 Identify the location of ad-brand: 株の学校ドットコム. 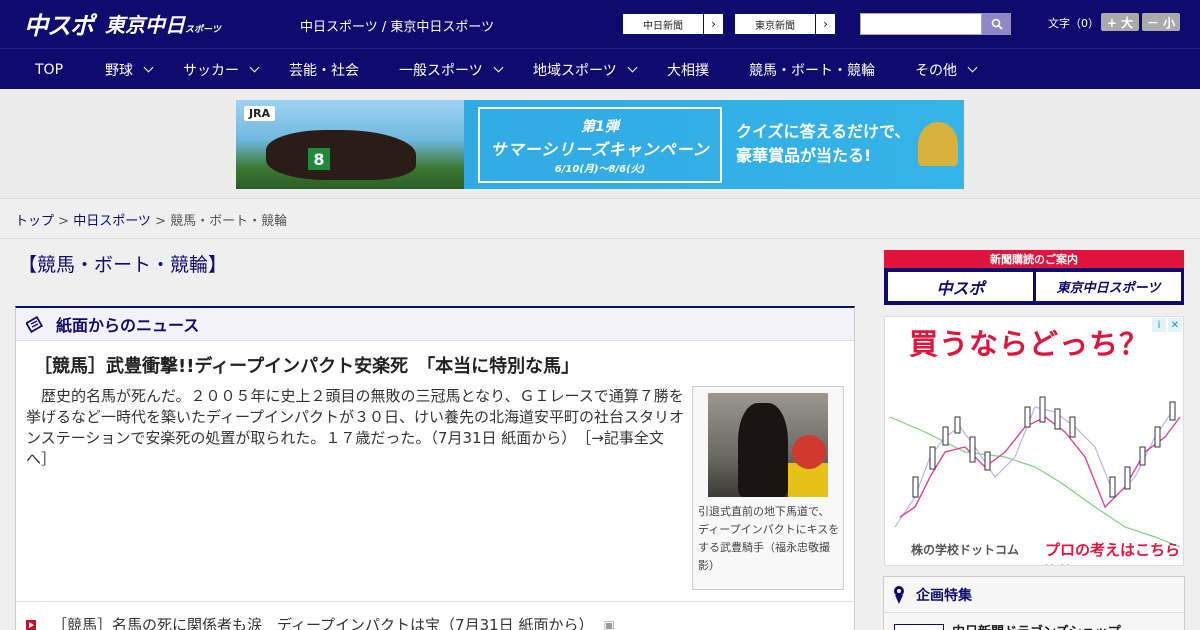
(965, 550).